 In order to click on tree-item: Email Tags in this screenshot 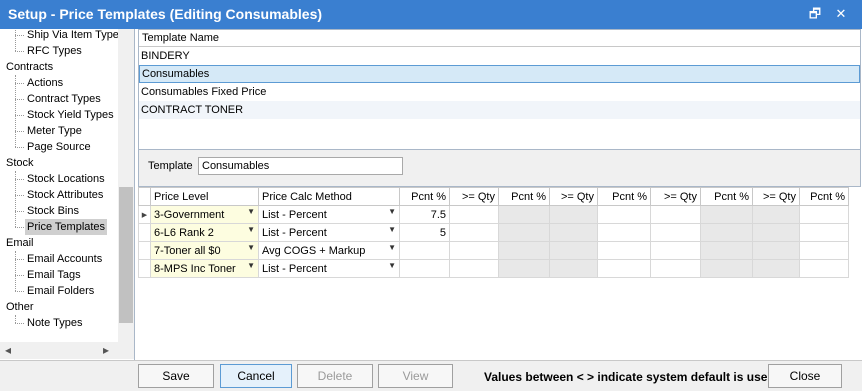, I will do `click(54, 275)`.